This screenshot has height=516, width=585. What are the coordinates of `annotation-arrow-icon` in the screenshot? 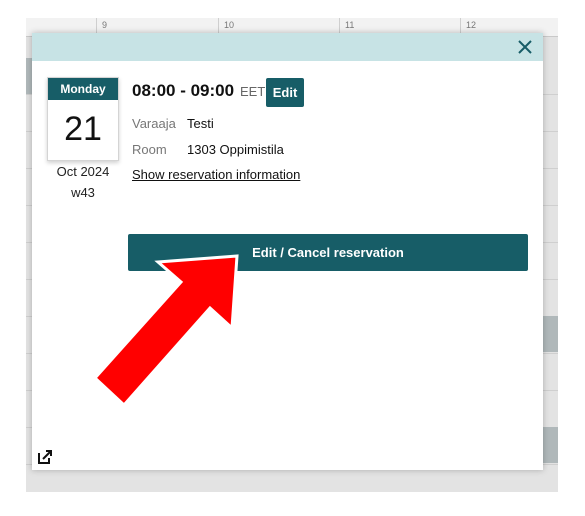 It's located at (165, 331).